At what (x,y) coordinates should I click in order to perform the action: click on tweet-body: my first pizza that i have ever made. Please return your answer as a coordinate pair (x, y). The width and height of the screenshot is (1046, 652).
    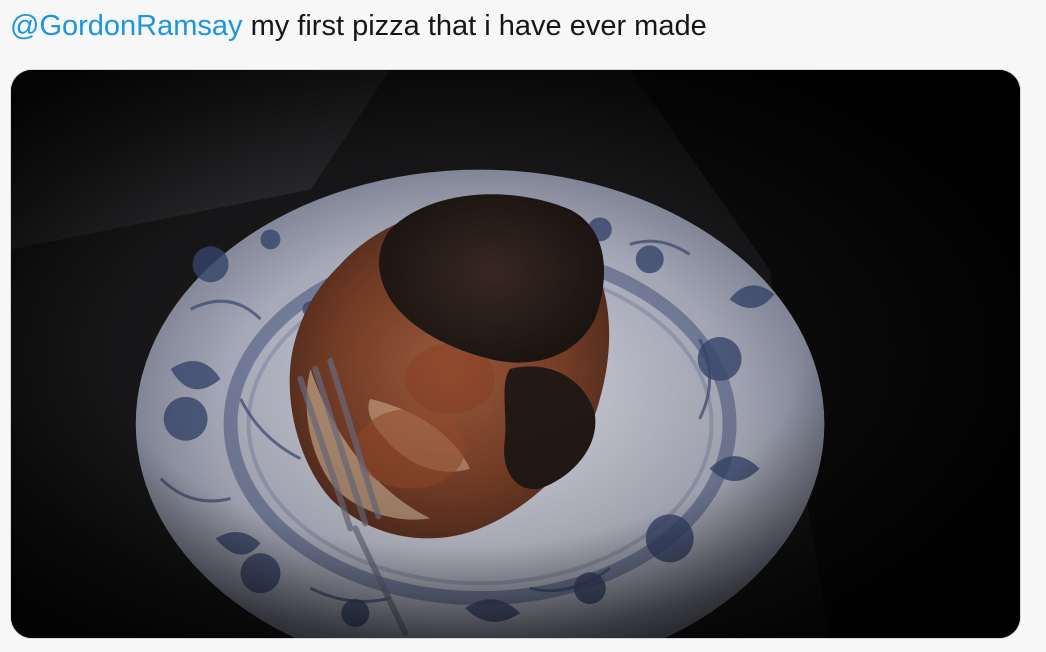
    Looking at the image, I should click on (474, 26).